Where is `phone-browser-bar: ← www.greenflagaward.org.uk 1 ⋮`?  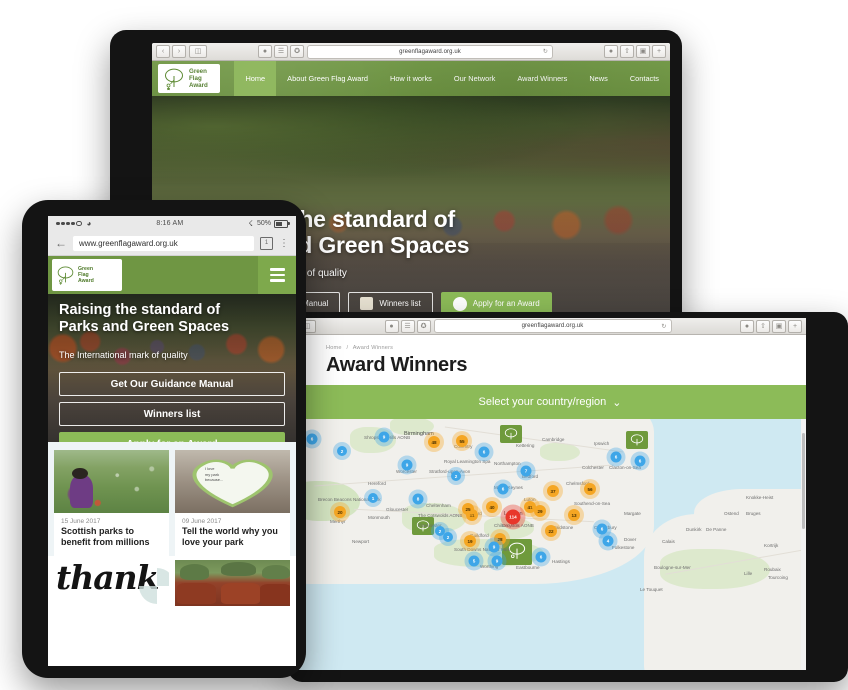
phone-browser-bar: ← www.greenflagaward.org.uk 1 ⋮ is located at coordinates (172, 243).